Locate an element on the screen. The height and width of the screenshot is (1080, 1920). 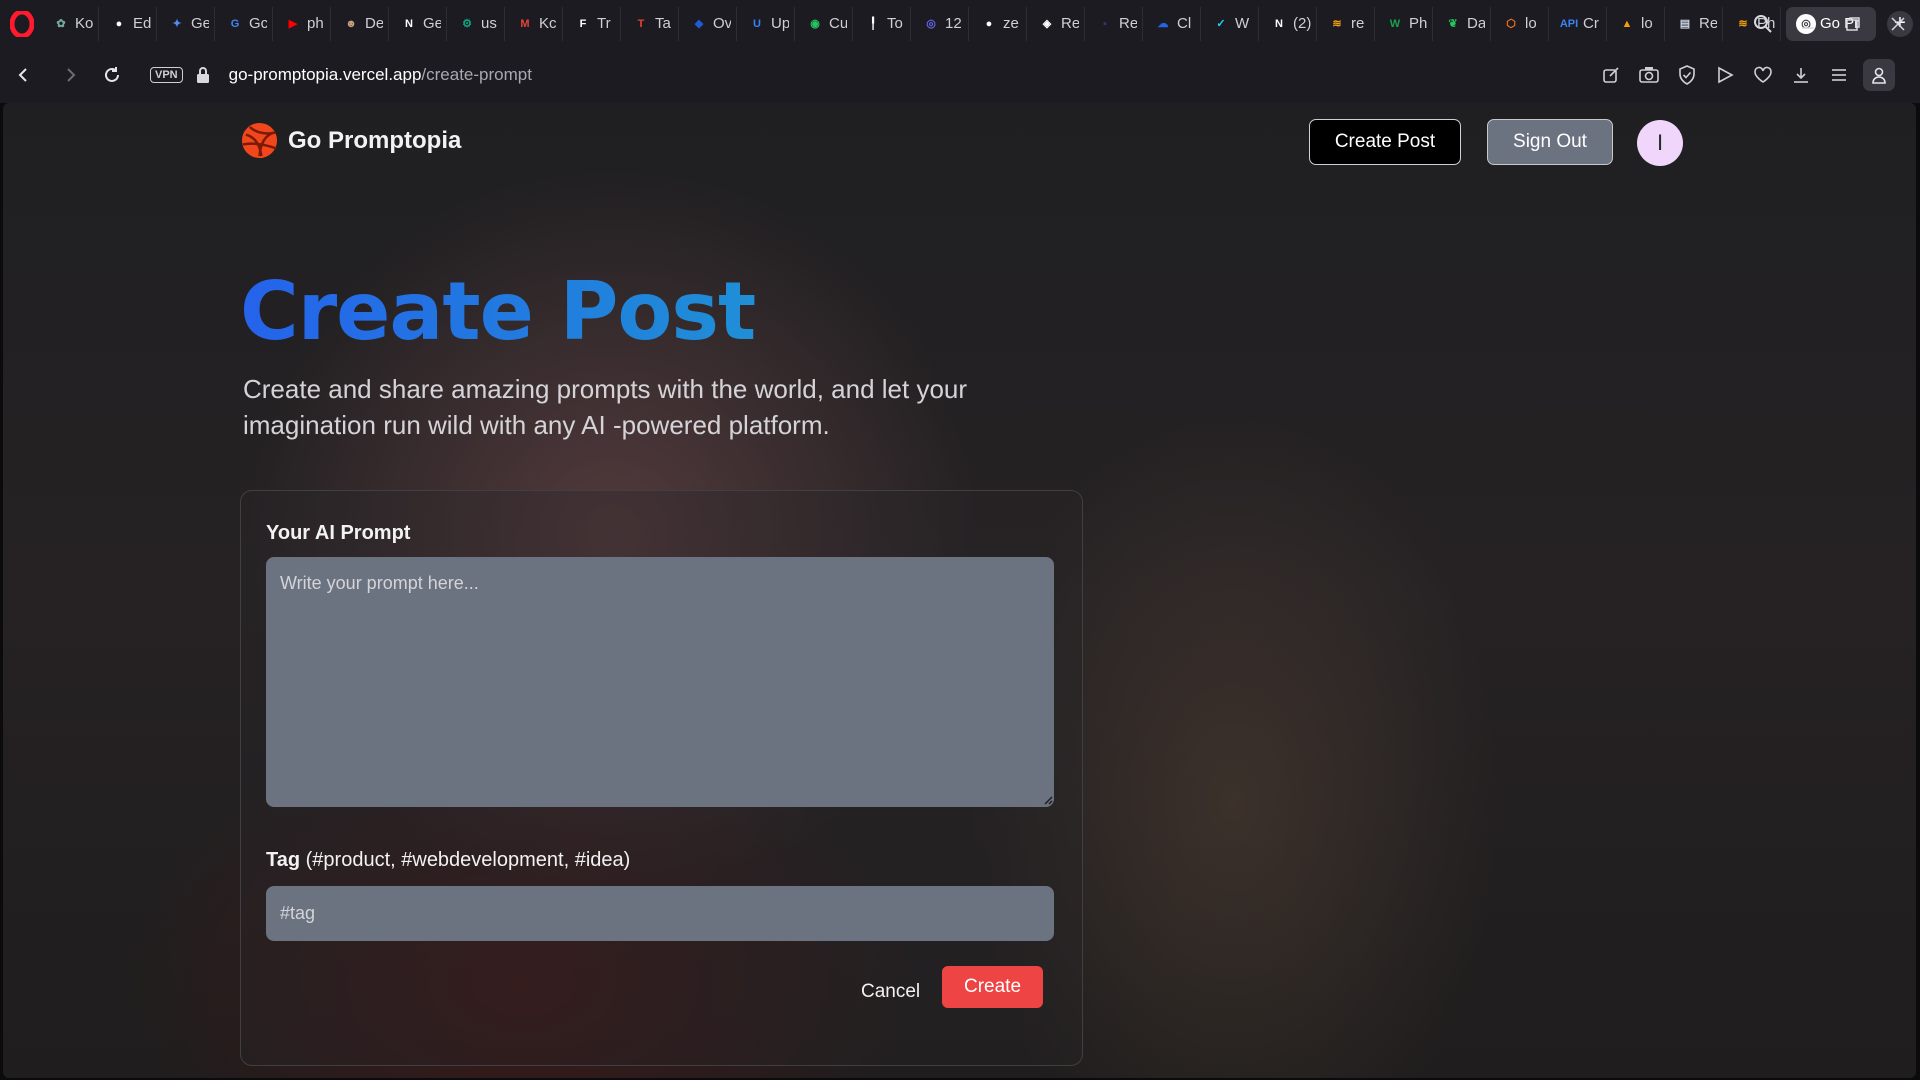
prompt-textarea is located at coordinates (660, 682).